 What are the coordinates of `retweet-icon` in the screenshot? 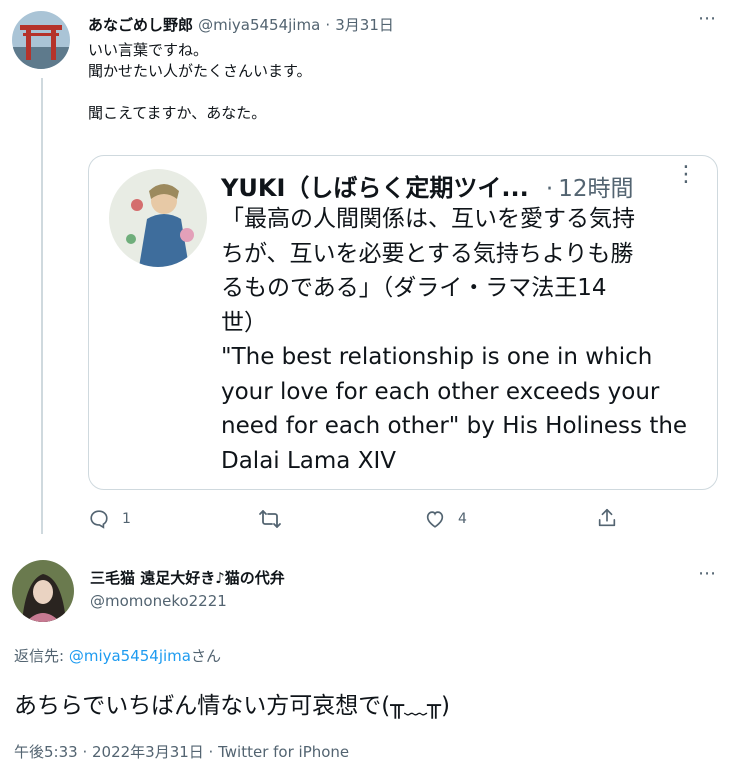 It's located at (270, 519).